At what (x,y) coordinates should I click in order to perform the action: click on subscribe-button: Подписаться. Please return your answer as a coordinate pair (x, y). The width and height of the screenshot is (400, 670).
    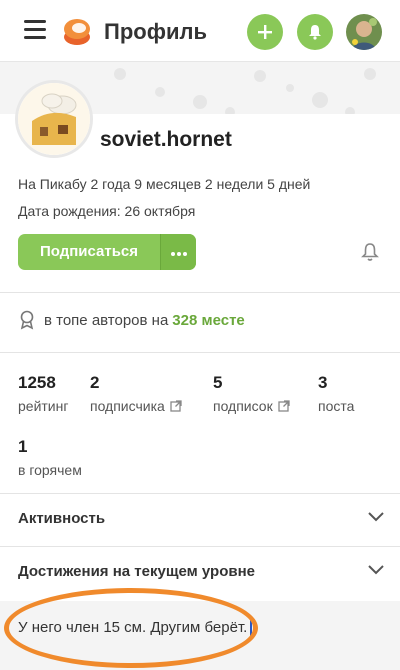
    Looking at the image, I should click on (89, 252).